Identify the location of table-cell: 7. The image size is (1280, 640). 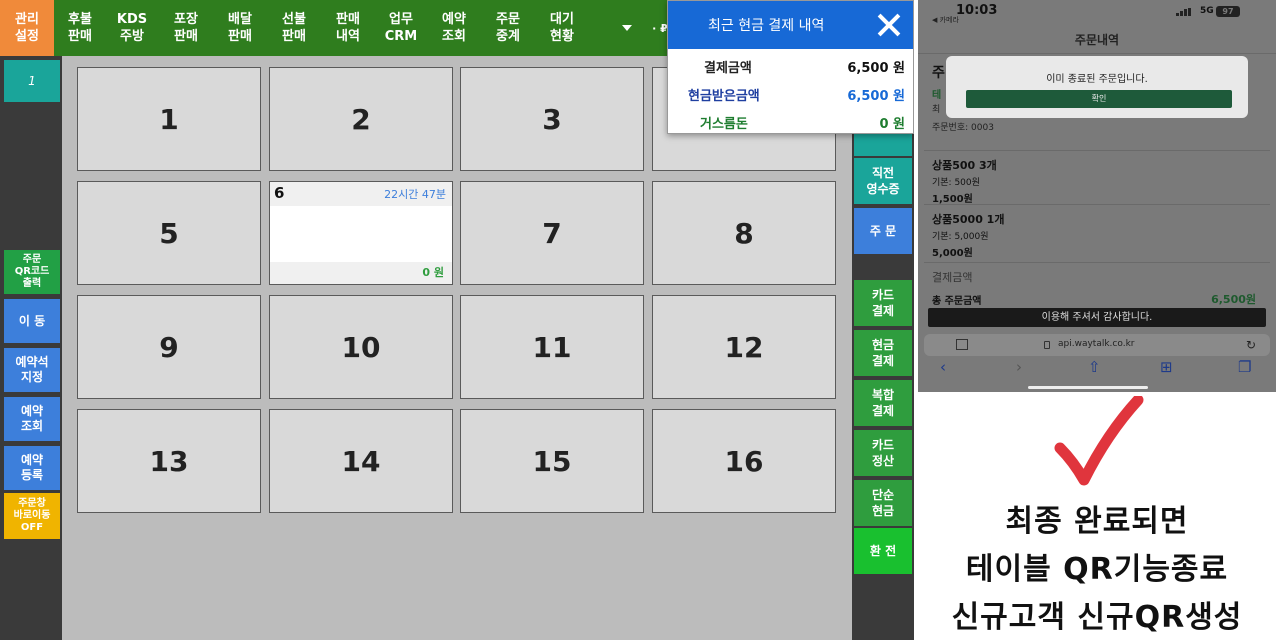
(552, 233).